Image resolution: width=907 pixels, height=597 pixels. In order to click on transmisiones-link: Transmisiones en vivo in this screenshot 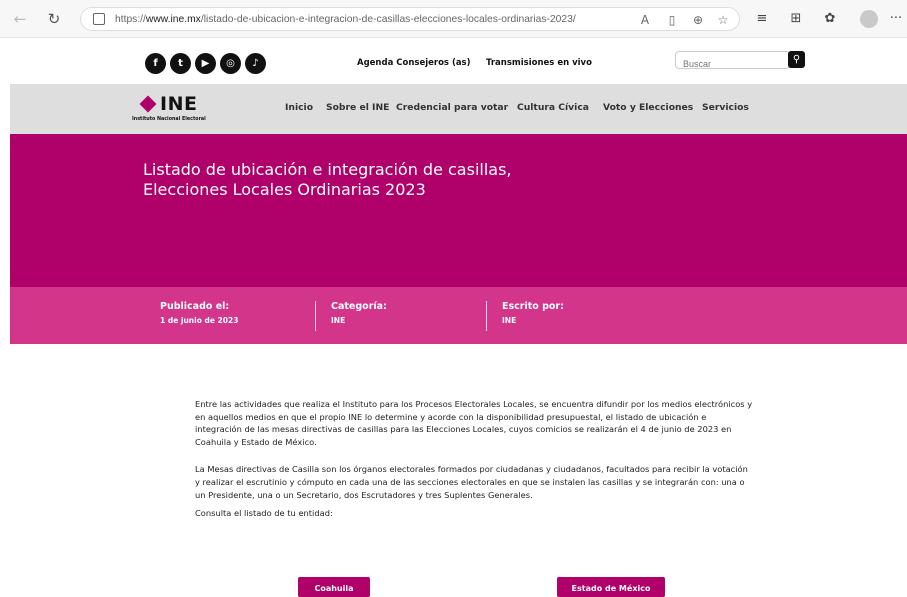, I will do `click(539, 63)`.